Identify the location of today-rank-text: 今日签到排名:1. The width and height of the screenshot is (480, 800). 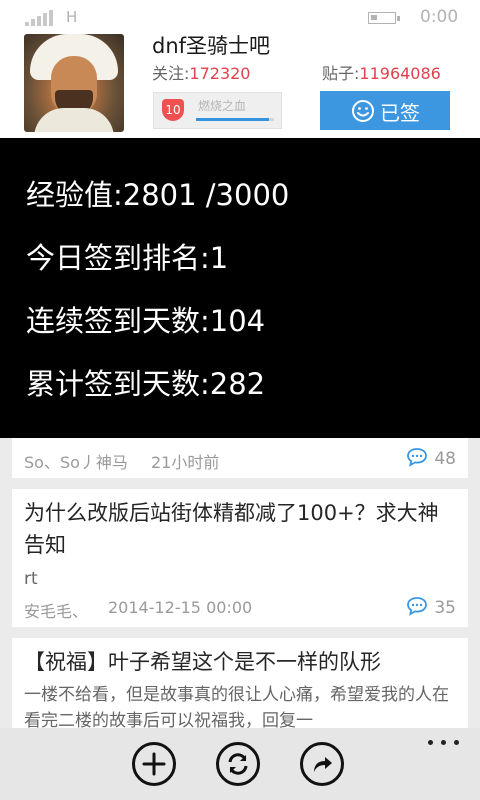
(127, 258).